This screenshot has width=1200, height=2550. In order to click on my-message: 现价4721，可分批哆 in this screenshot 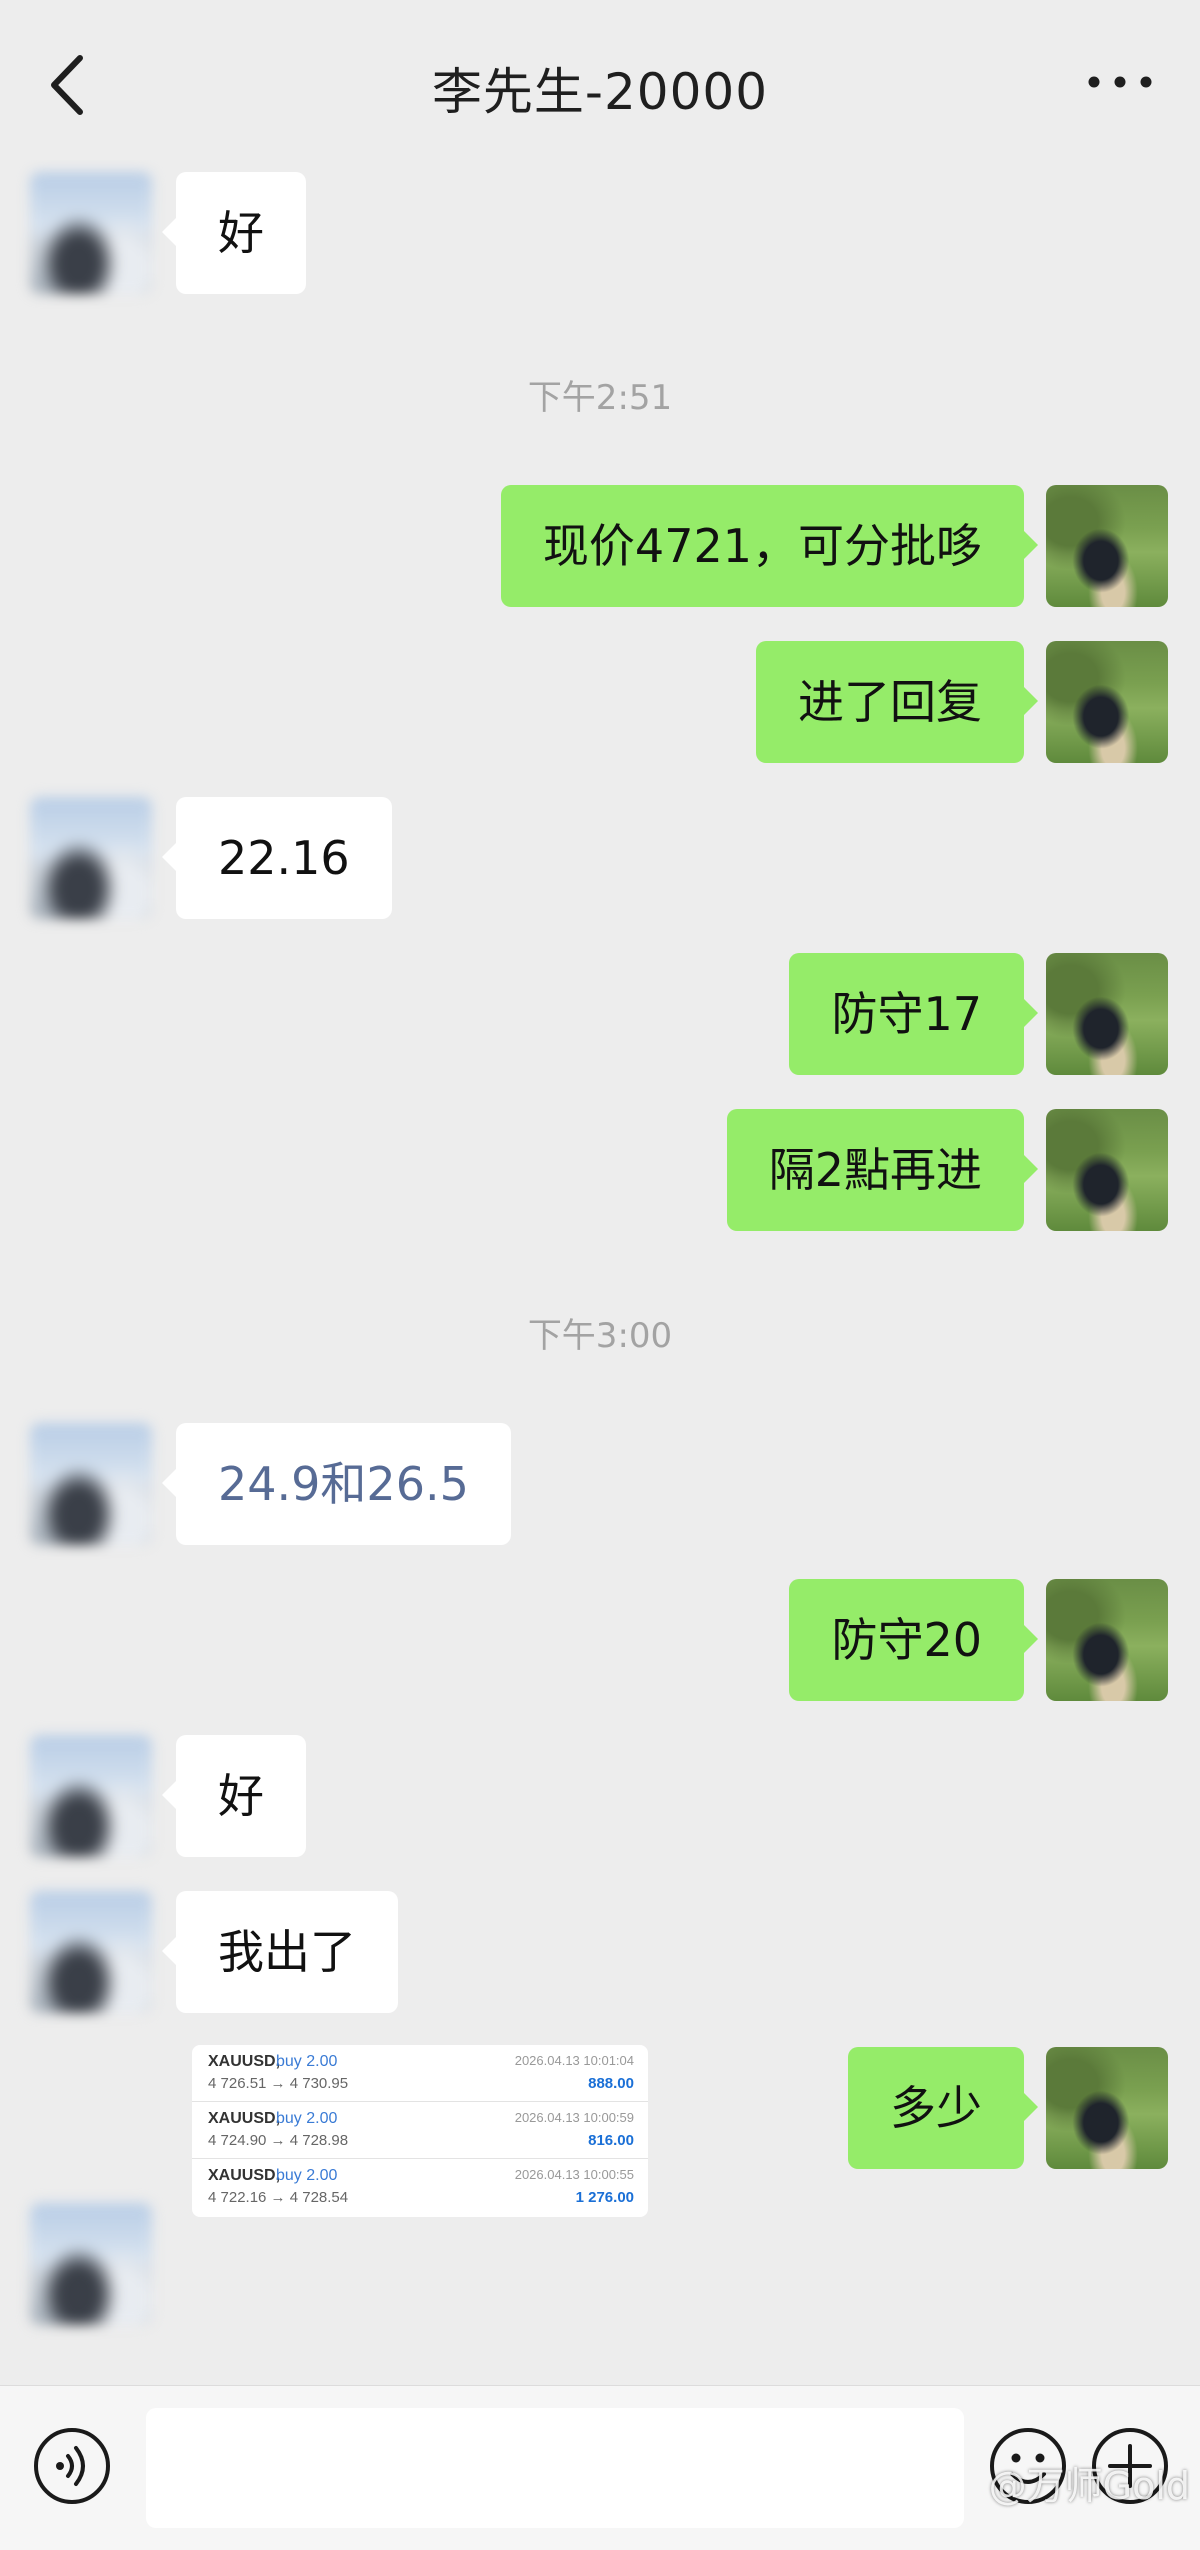, I will do `click(769, 546)`.